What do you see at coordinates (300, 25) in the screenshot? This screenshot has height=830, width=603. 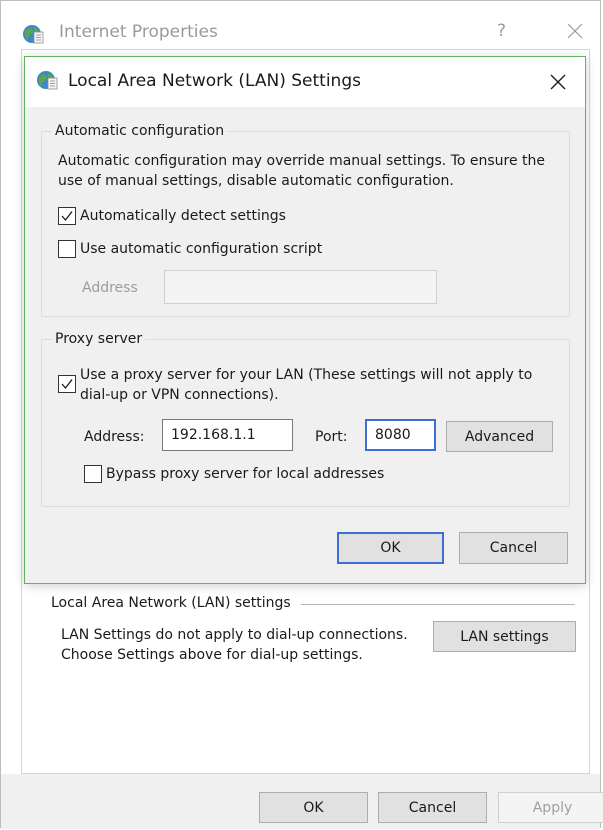 I see `internet-properties-titlebar: Internet Properties ?` at bounding box center [300, 25].